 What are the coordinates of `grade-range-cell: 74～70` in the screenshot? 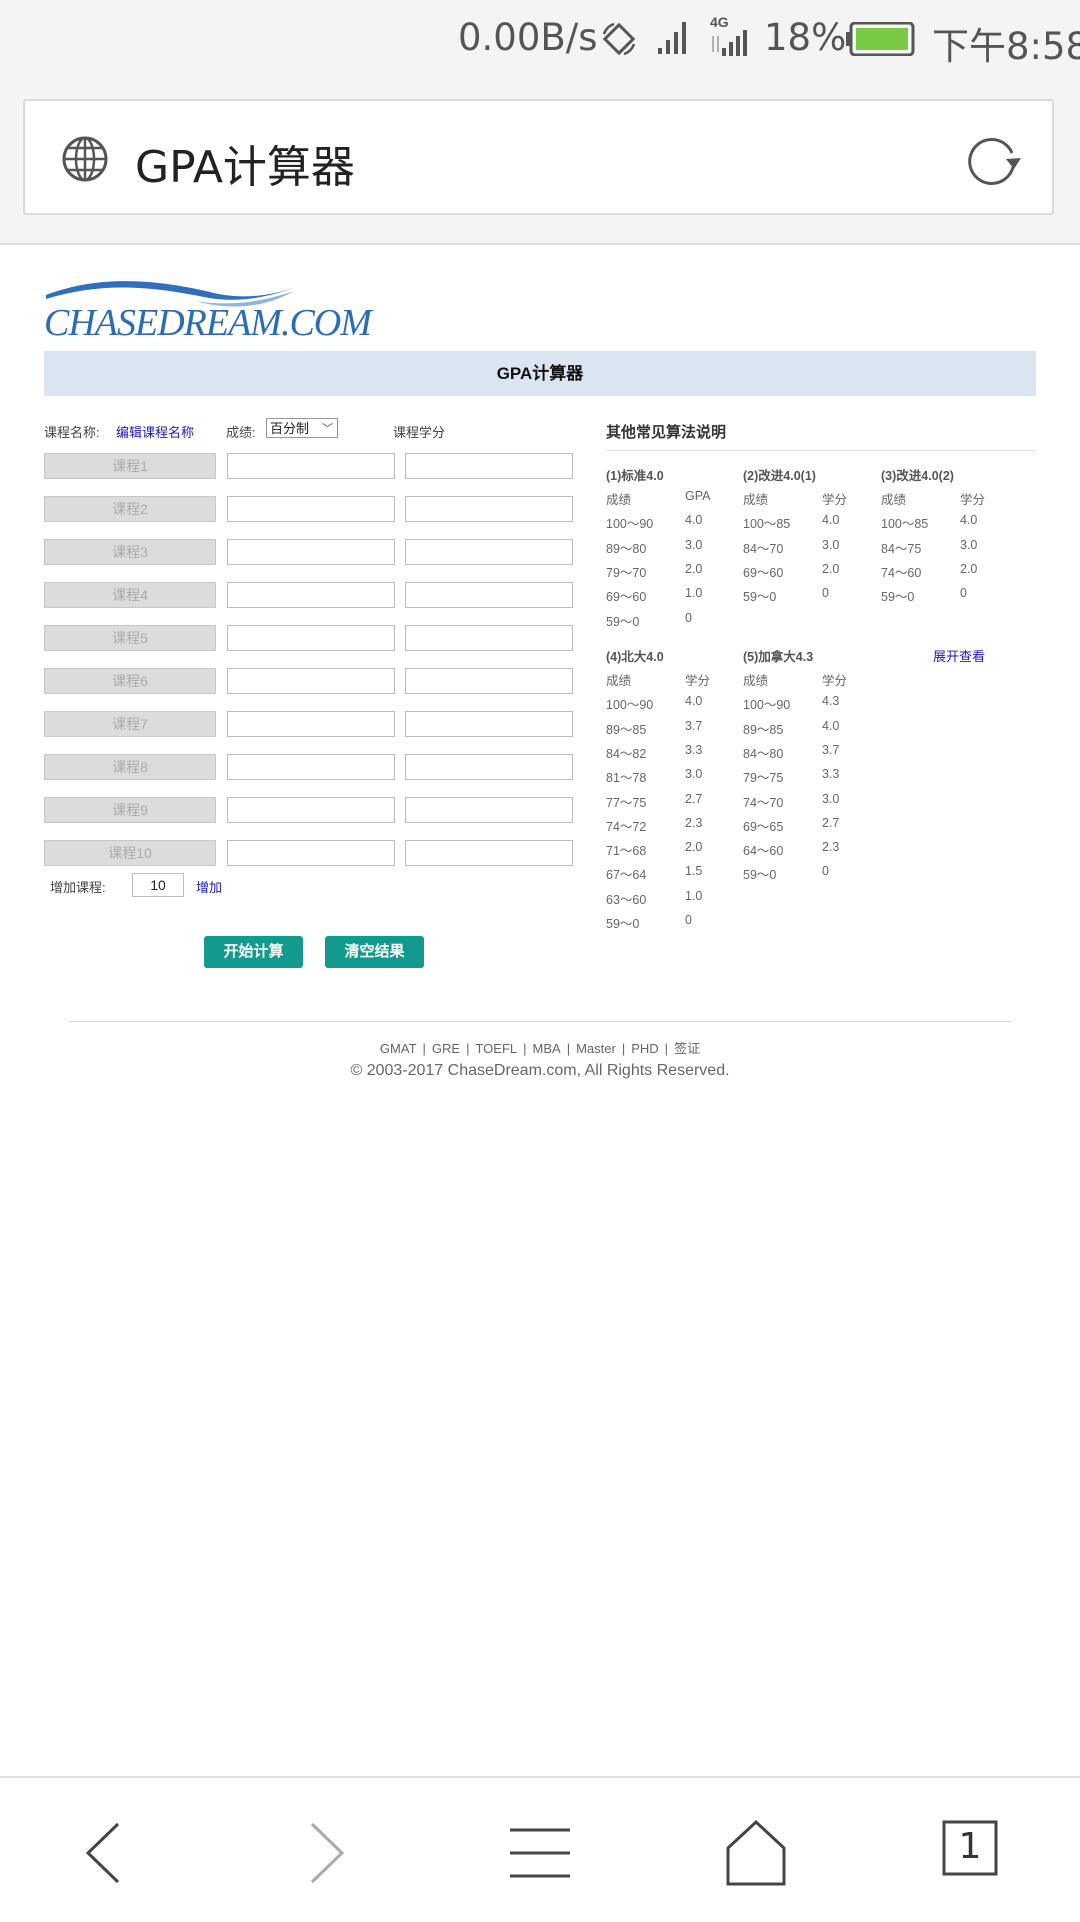 It's located at (763, 802).